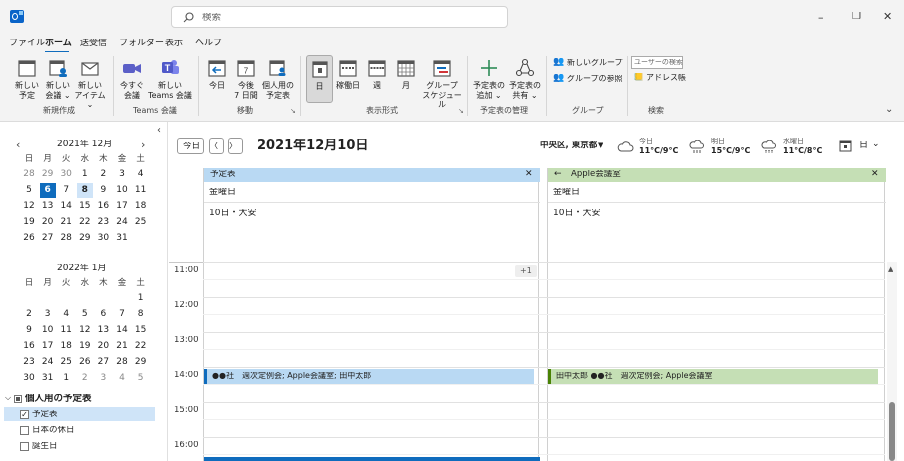 Image resolution: width=904 pixels, height=461 pixels. What do you see at coordinates (58, 79) in the screenshot?
I see `new-meeting-button: 新しい 会議 ⌄` at bounding box center [58, 79].